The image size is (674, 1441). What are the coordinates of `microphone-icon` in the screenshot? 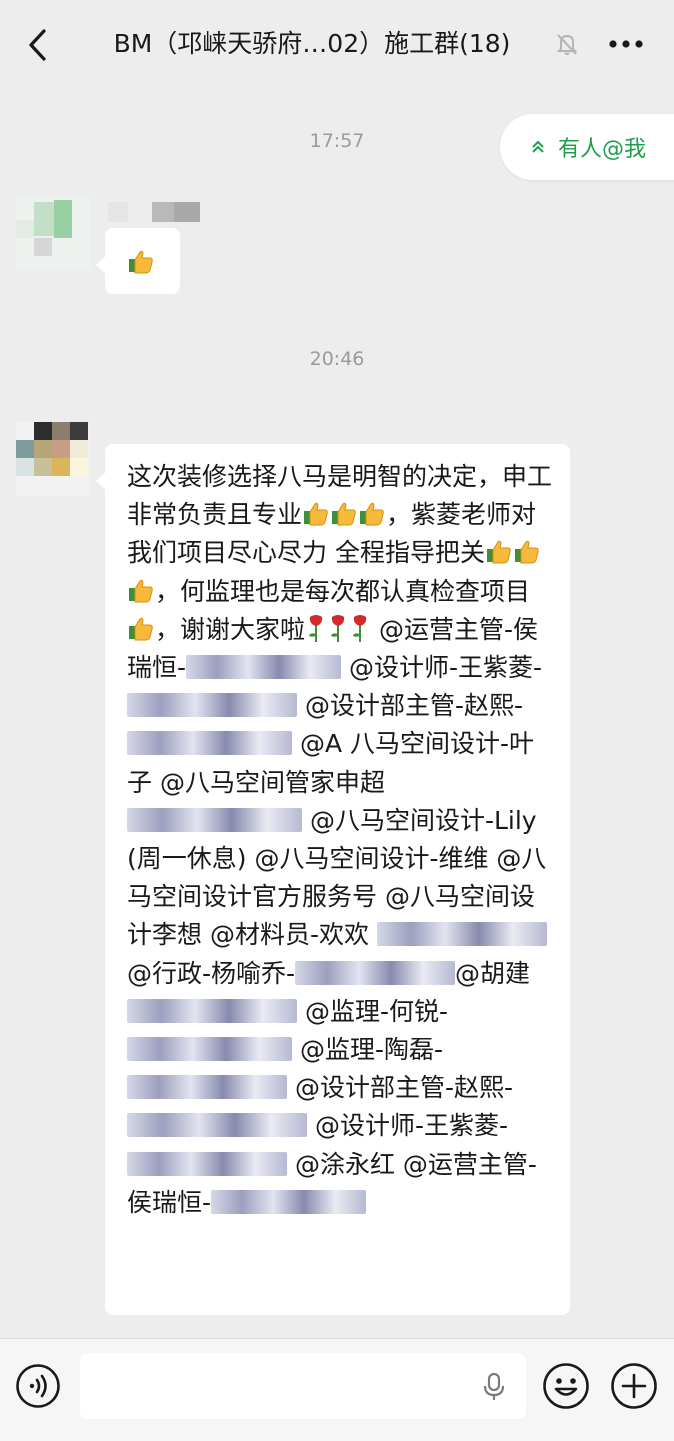 It's located at (494, 1387).